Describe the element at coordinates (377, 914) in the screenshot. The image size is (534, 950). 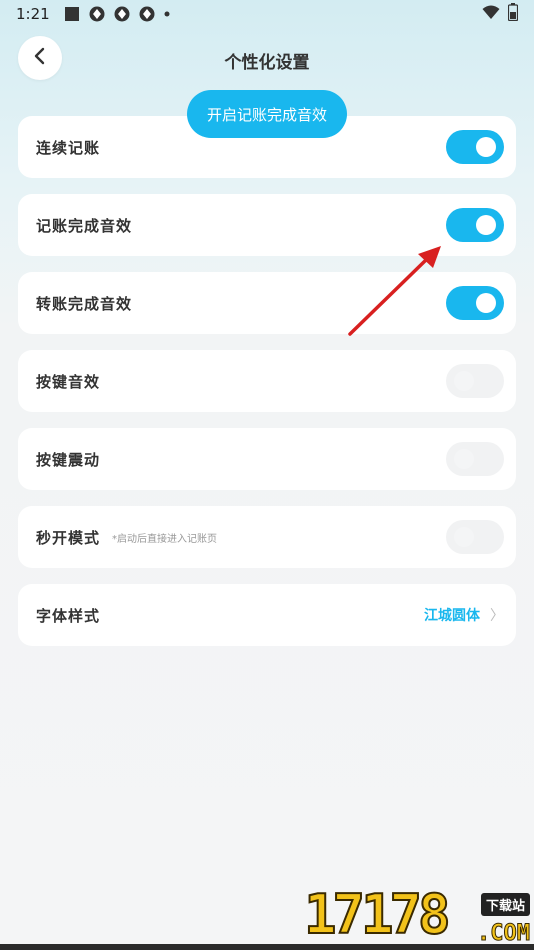
I see `watermark-digits: 17178` at that location.